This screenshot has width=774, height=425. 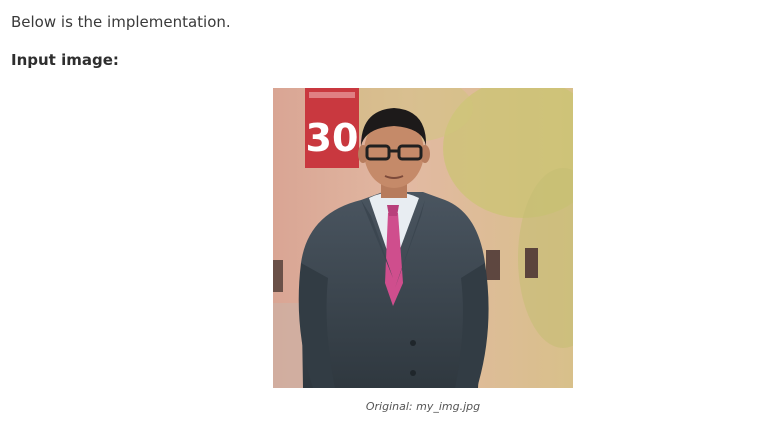 I want to click on number-sign: 30, so click(x=332, y=128).